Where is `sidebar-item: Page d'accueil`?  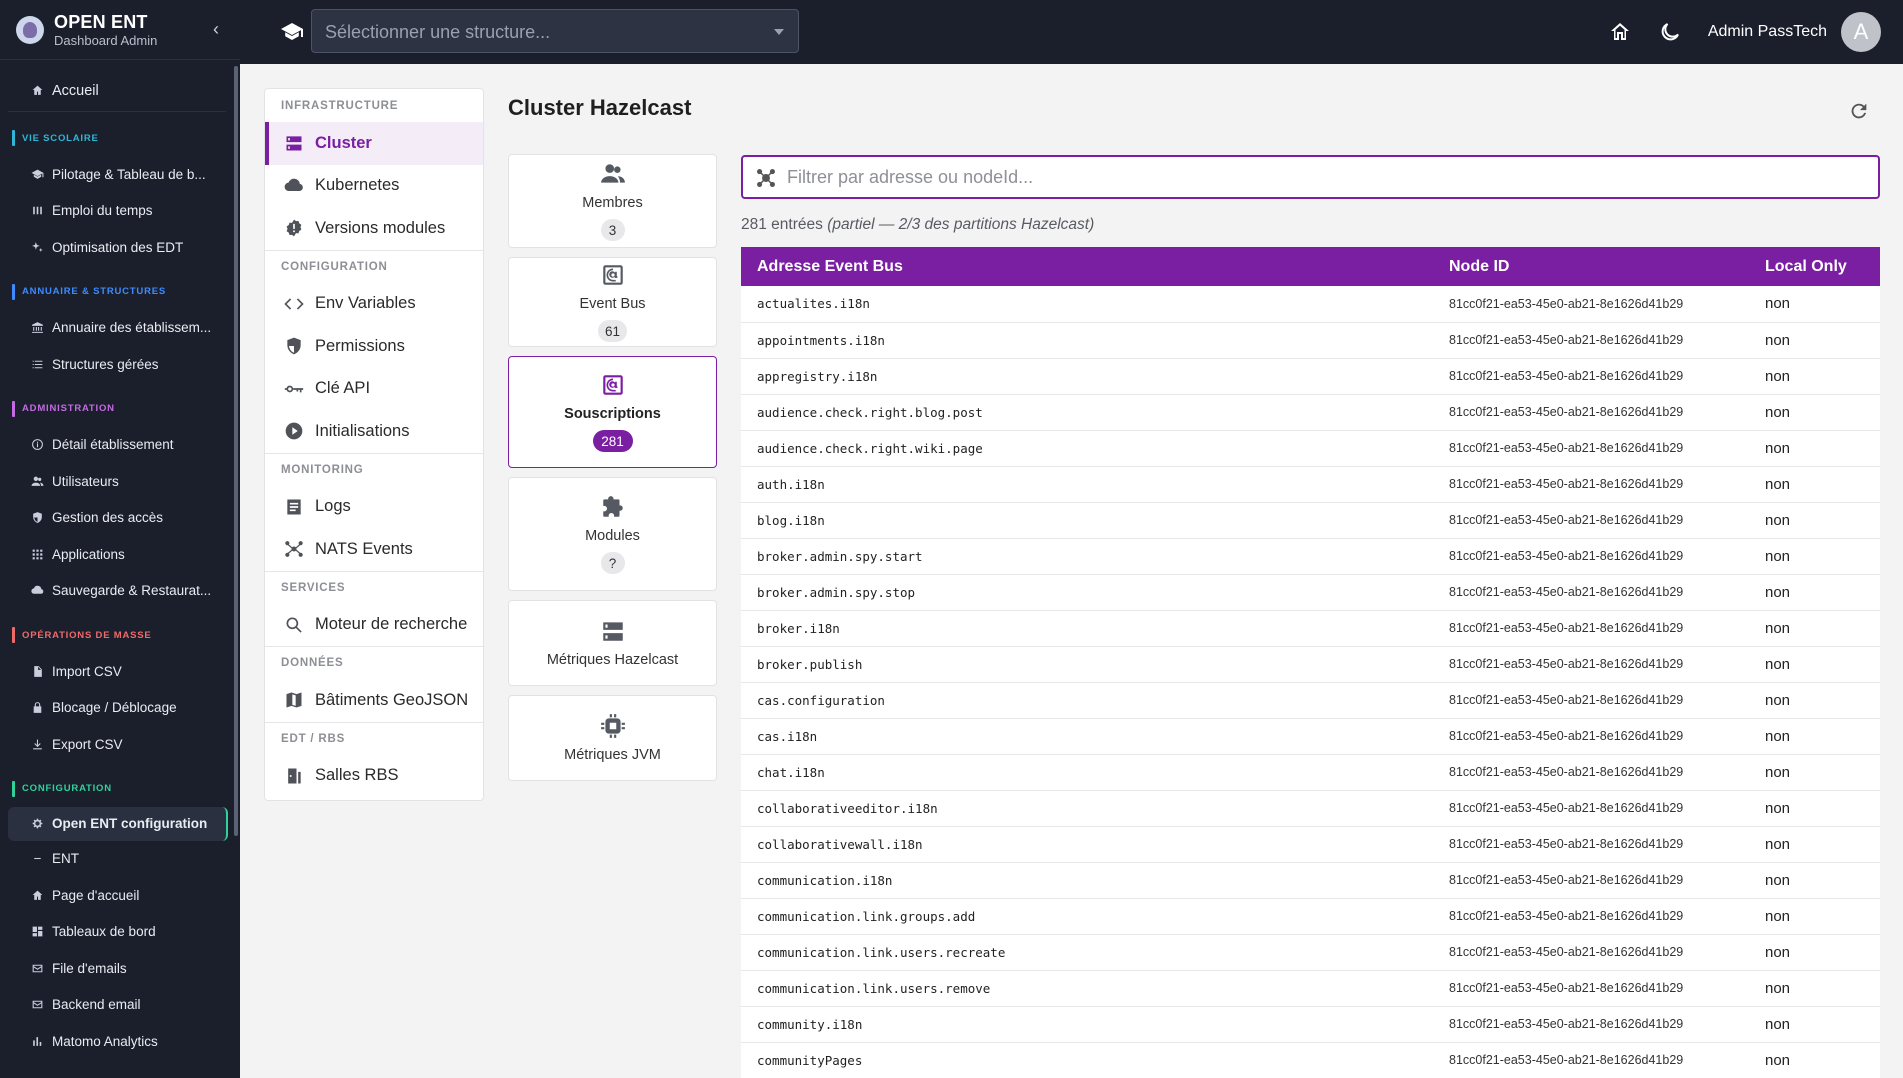
sidebar-item: Page d'accueil is located at coordinates (120, 895).